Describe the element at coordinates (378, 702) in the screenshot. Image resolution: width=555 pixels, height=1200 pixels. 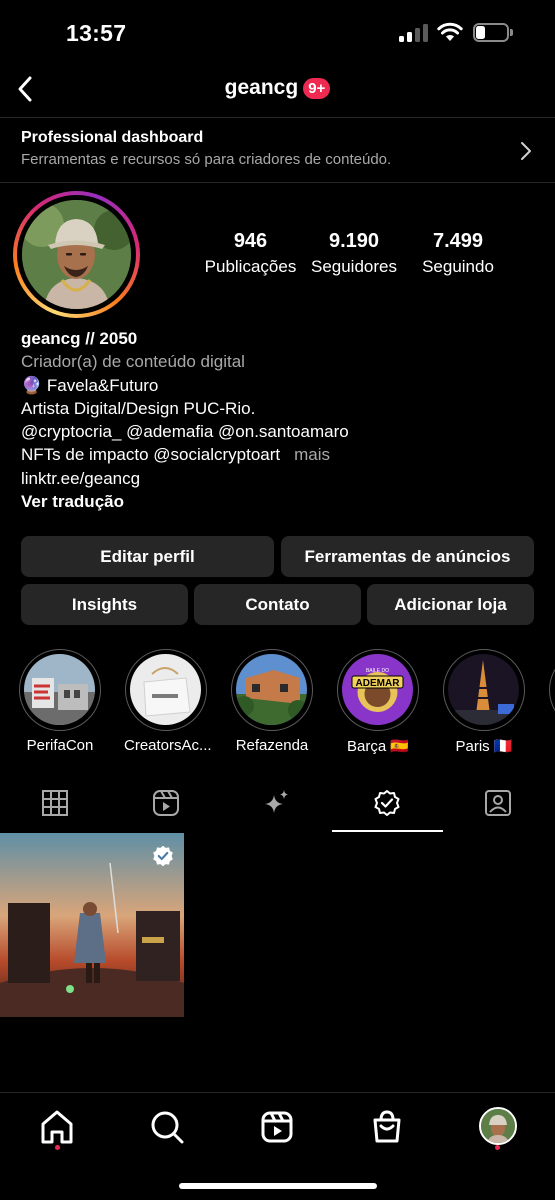
I see `highlight-barca: ADEMAR BAILE DO Barça 🇪🇸` at that location.